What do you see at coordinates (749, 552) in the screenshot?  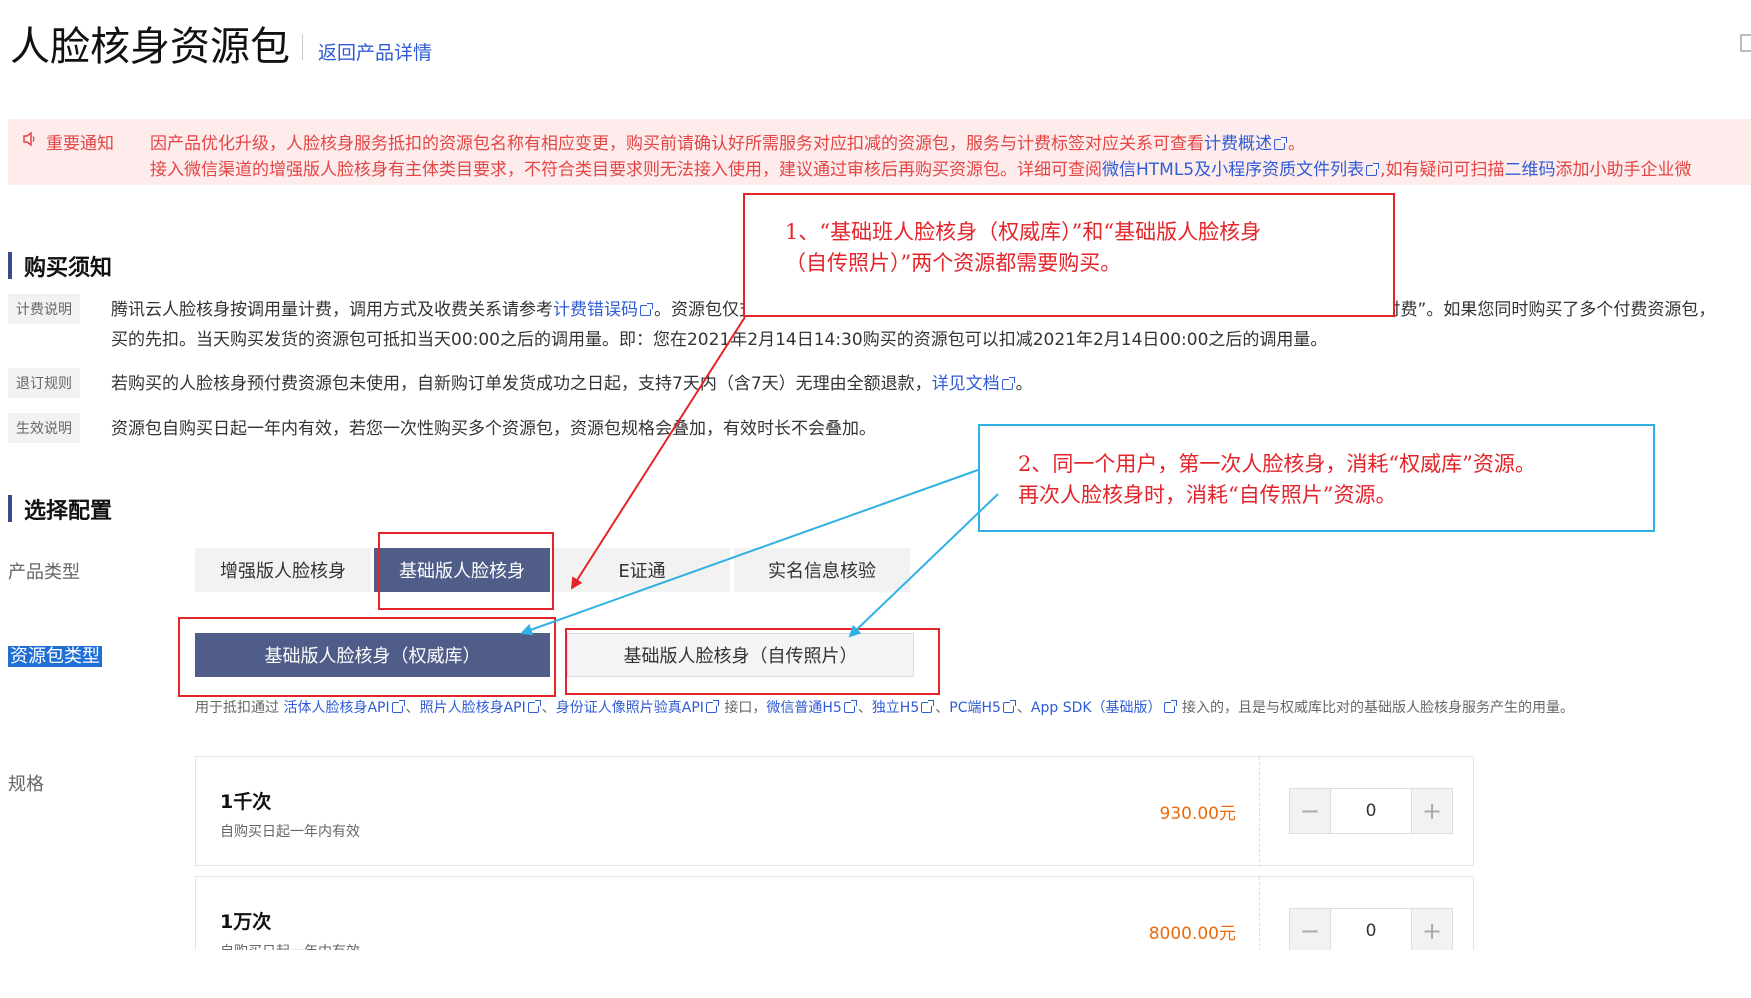 I see `blue-arrow-authority` at bounding box center [749, 552].